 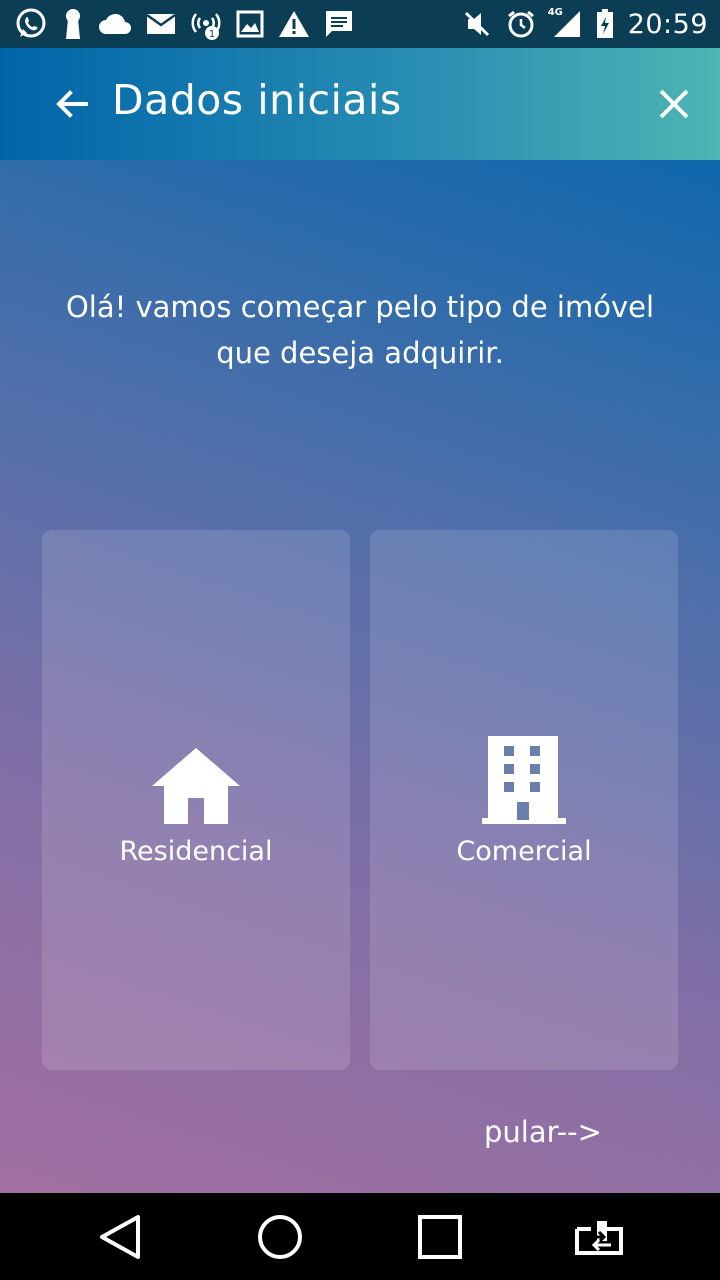 I want to click on back-triangle-icon, so click(x=120, y=1236).